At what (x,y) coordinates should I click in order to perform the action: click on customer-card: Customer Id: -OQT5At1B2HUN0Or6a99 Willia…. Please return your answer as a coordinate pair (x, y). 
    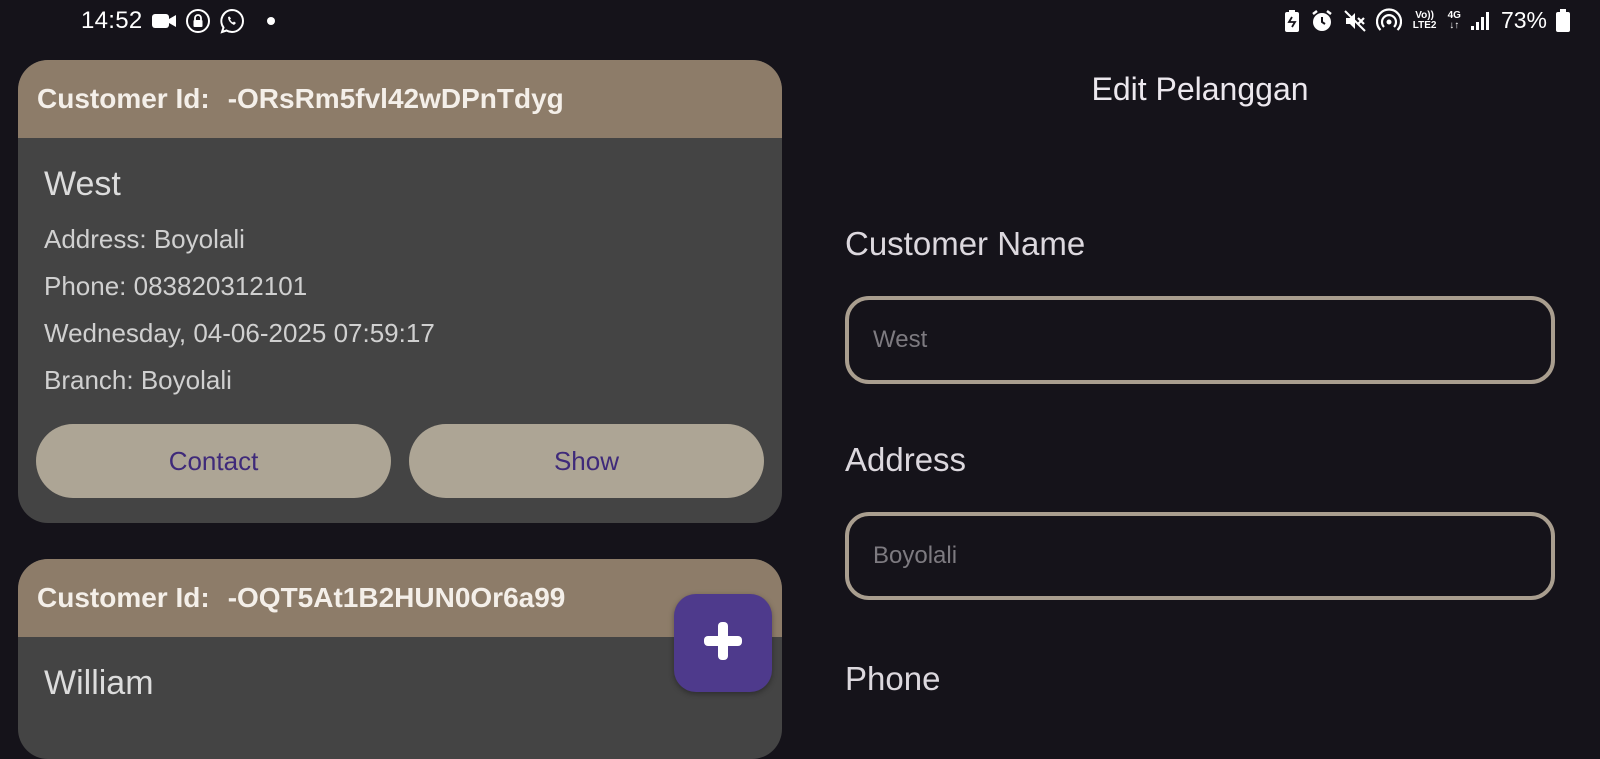
    Looking at the image, I should click on (400, 659).